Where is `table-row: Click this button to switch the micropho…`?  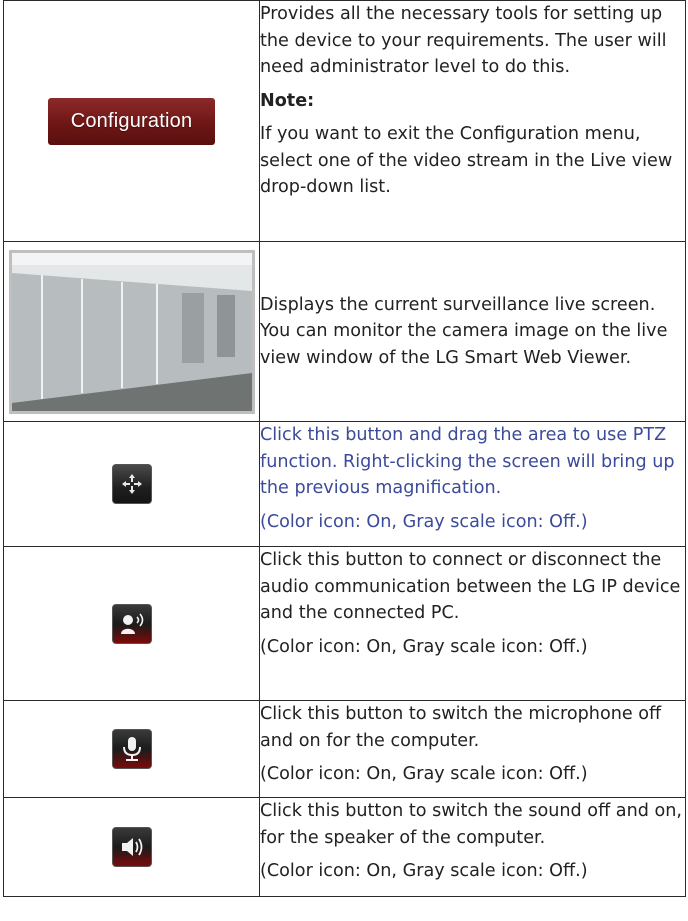 table-row: Click this button to switch the micropho… is located at coordinates (344, 749).